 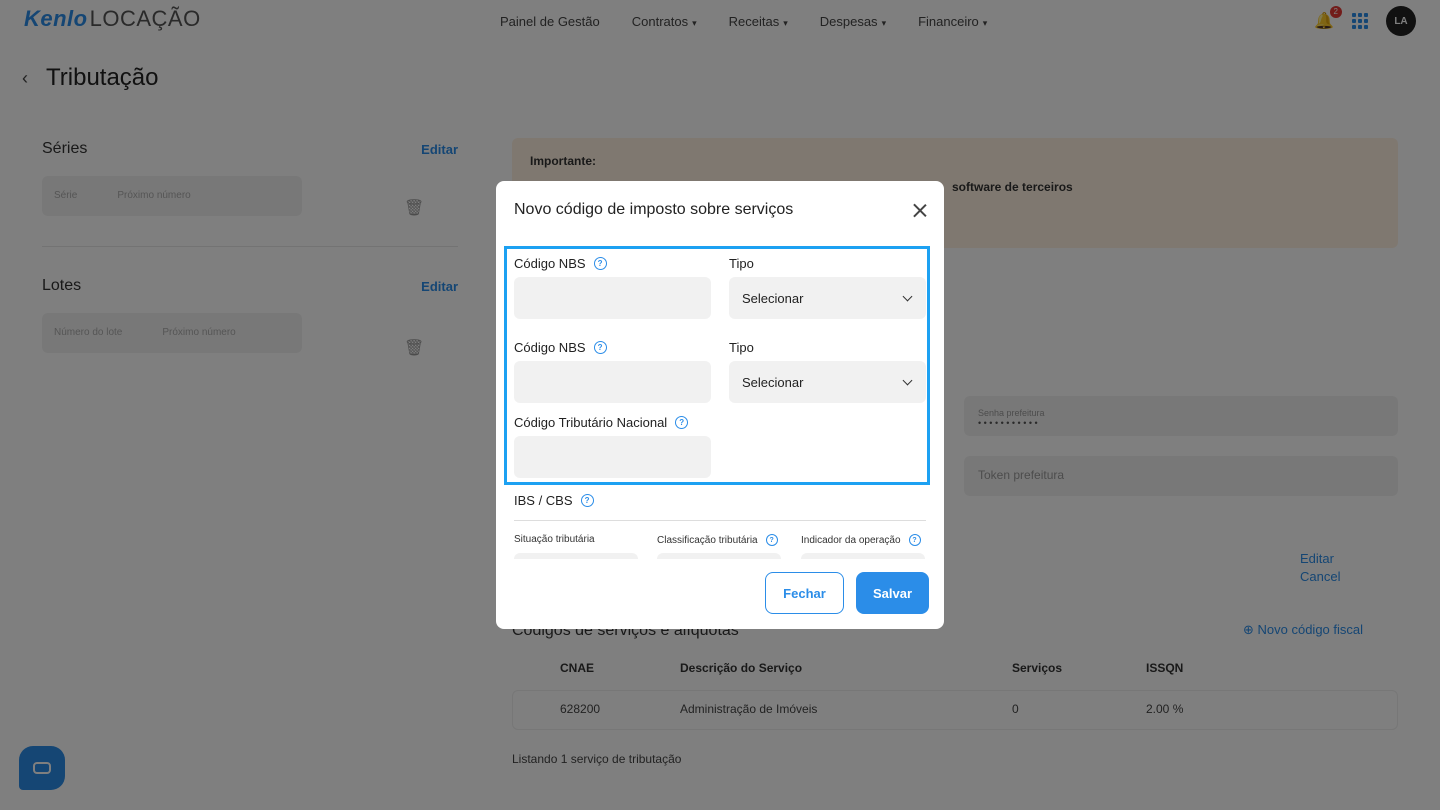 What do you see at coordinates (717, 540) in the screenshot?
I see `classificacao-label: Classificação tributária ?` at bounding box center [717, 540].